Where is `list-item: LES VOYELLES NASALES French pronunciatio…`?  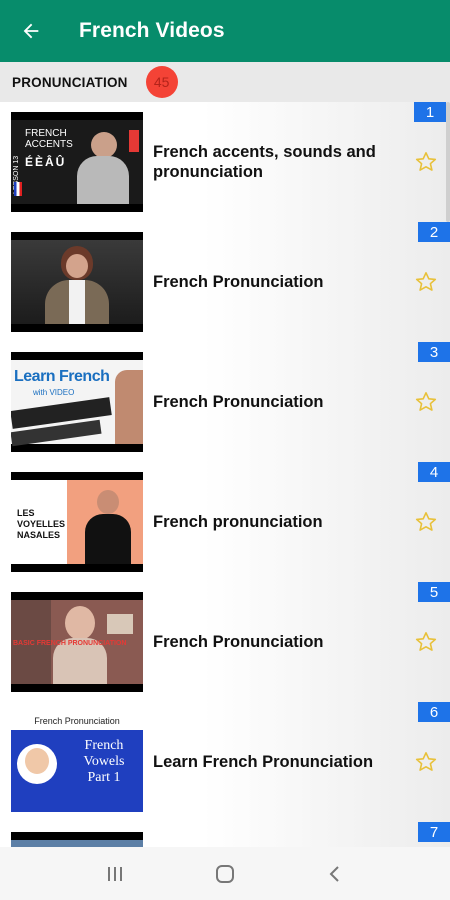 list-item: LES VOYELLES NASALES French pronunciatio… is located at coordinates (225, 522).